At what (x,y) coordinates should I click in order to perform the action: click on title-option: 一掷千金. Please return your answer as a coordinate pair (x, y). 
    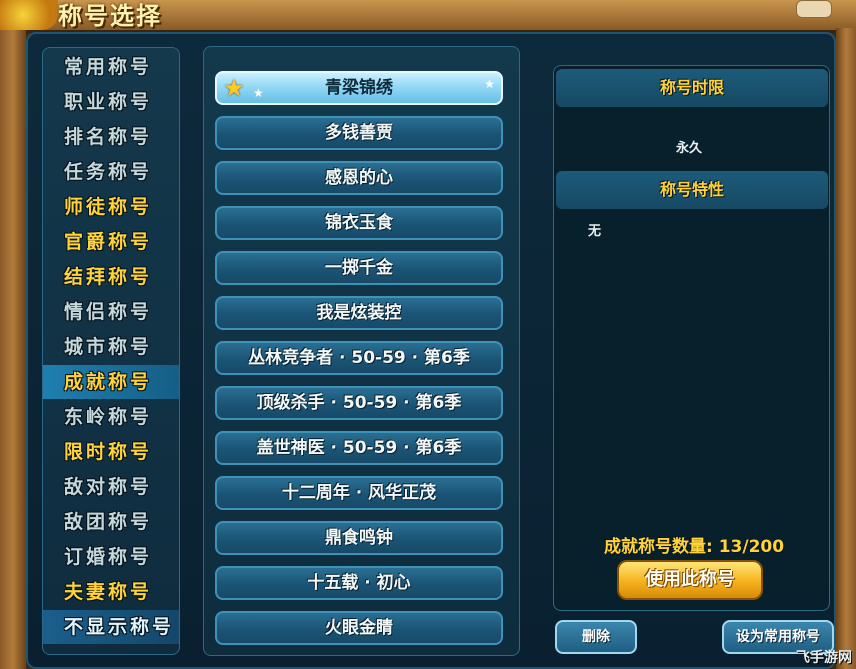
    Looking at the image, I should click on (359, 268).